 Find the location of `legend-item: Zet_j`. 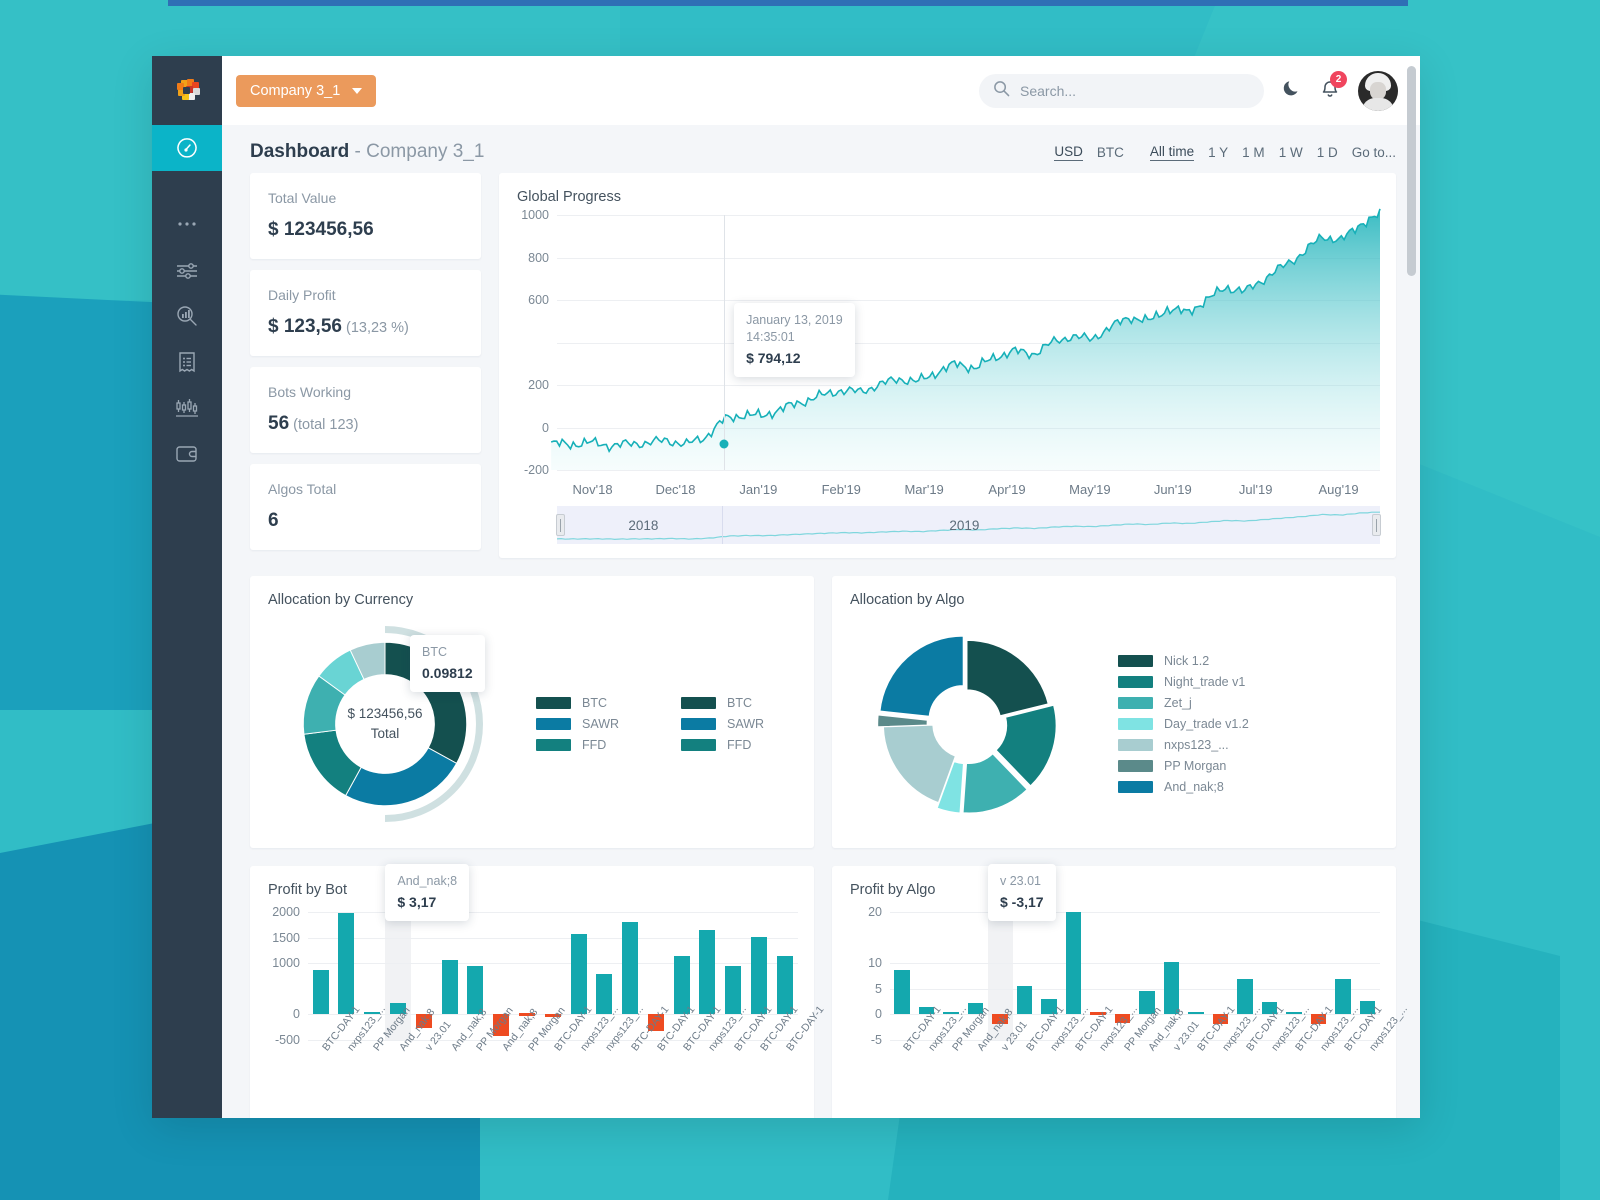

legend-item: Zet_j is located at coordinates (1183, 703).